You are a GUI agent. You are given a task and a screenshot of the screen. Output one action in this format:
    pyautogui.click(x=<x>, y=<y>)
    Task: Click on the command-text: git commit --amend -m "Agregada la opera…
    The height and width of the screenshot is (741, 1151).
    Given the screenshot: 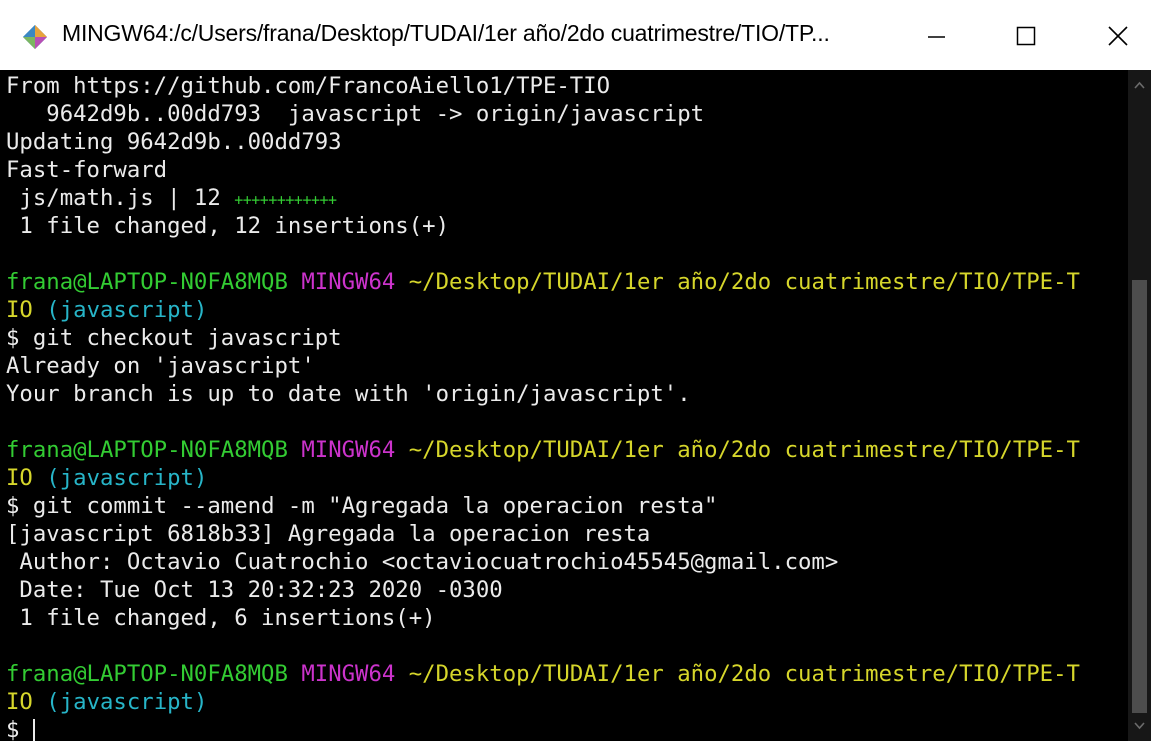 What is the action you would take?
    pyautogui.click(x=375, y=506)
    